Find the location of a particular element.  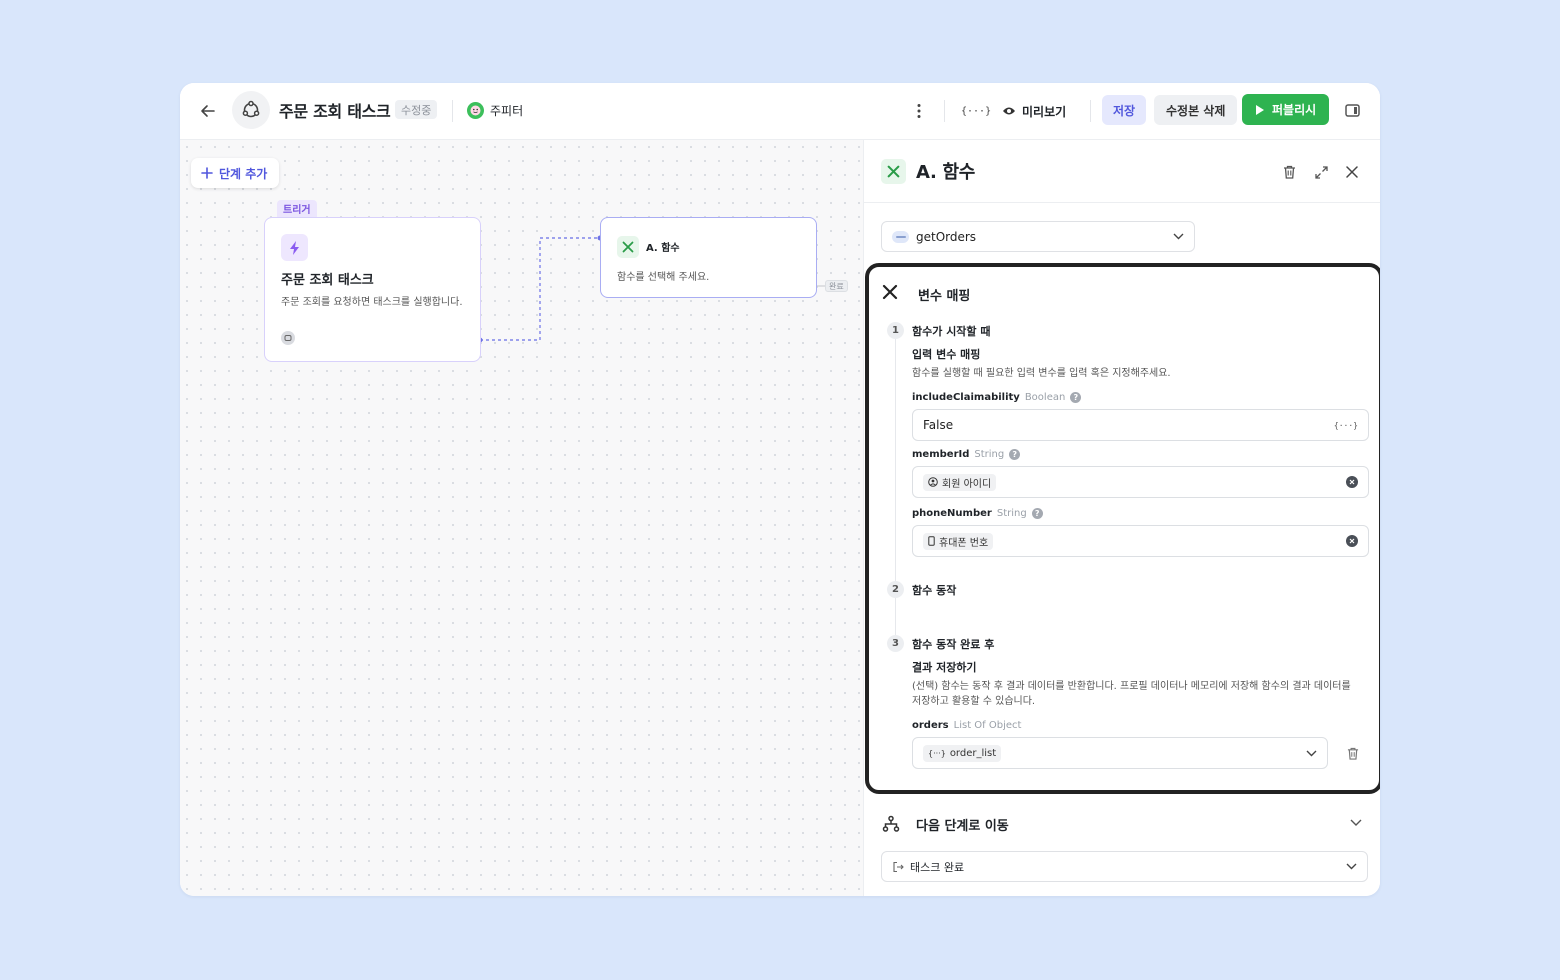

expand-icon is located at coordinates (1321, 172).